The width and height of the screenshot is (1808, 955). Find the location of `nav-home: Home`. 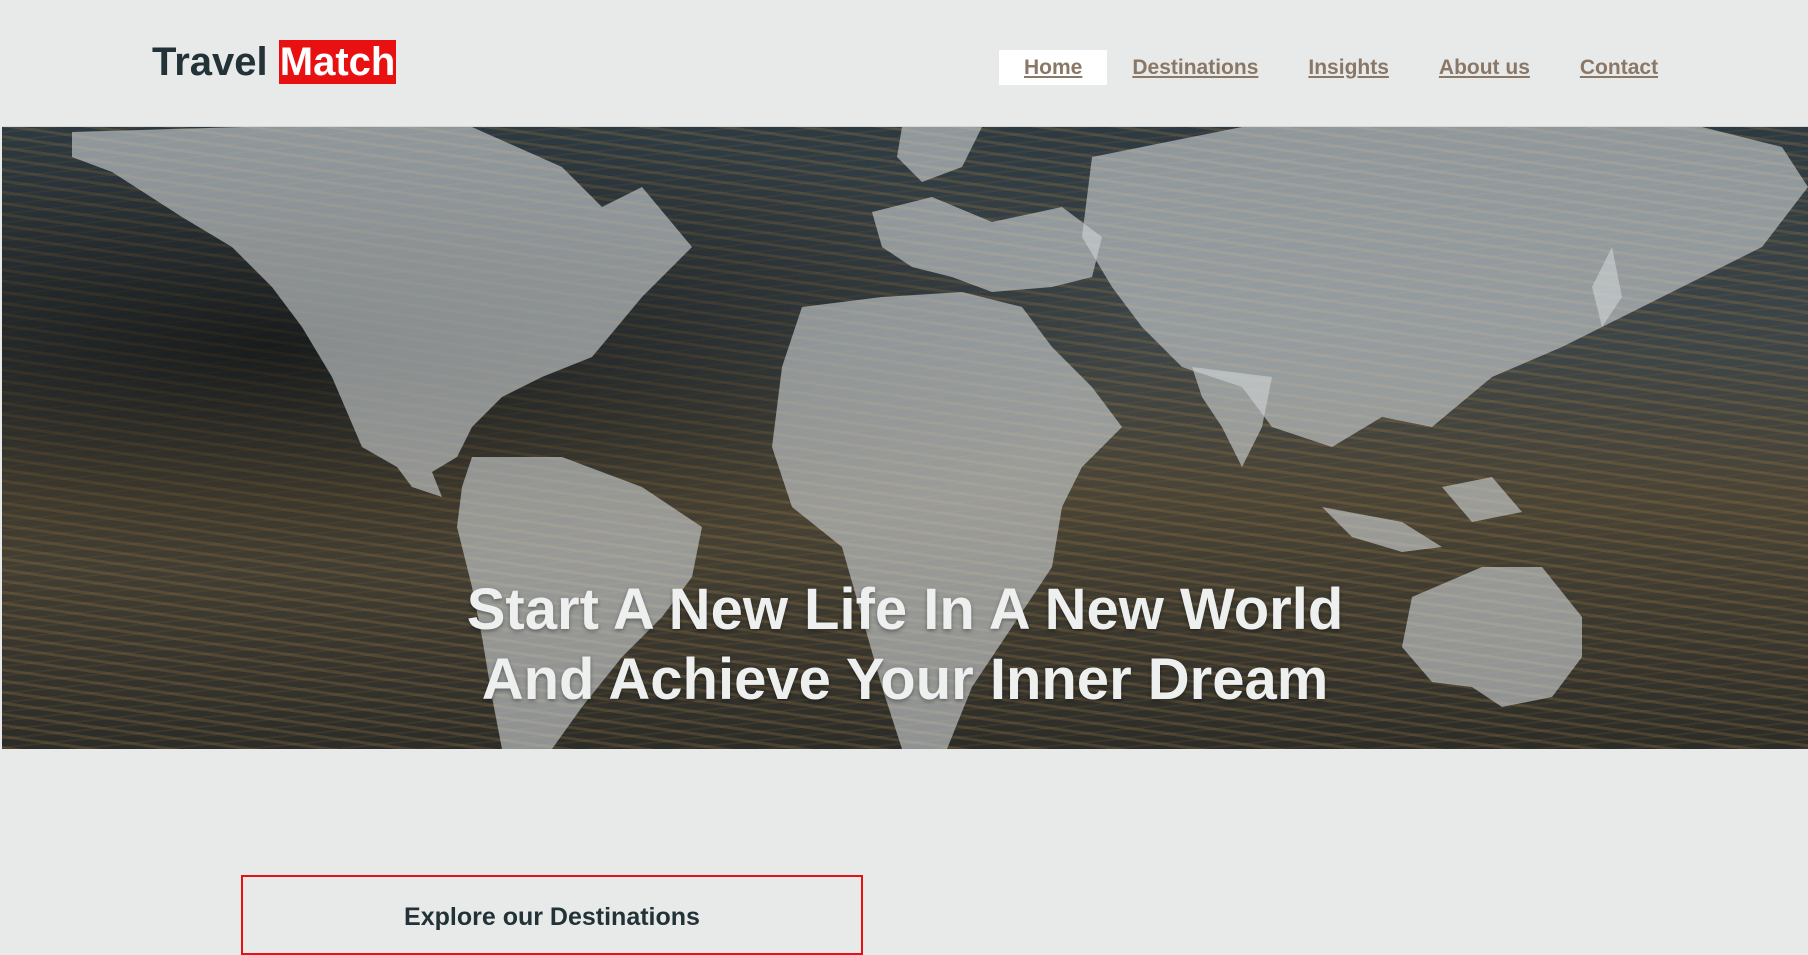

nav-home: Home is located at coordinates (1053, 67).